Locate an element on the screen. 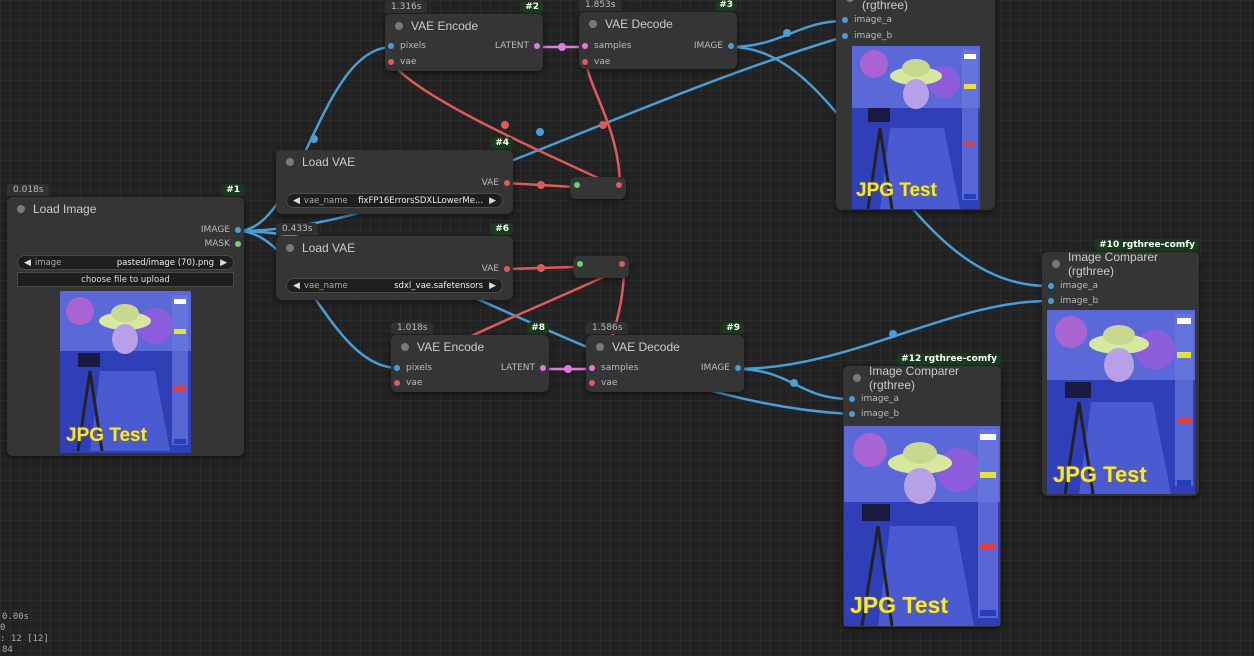 The image size is (1254, 656). vae-name-combo-widget: ◀ vae_name sdxl_vae.safetensors ▶ is located at coordinates (394, 285).